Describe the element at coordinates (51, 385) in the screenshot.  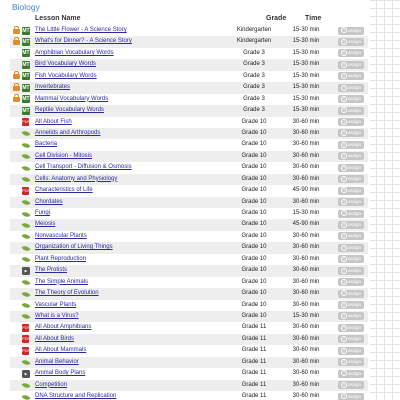
I see `lesson-link: Competition` at that location.